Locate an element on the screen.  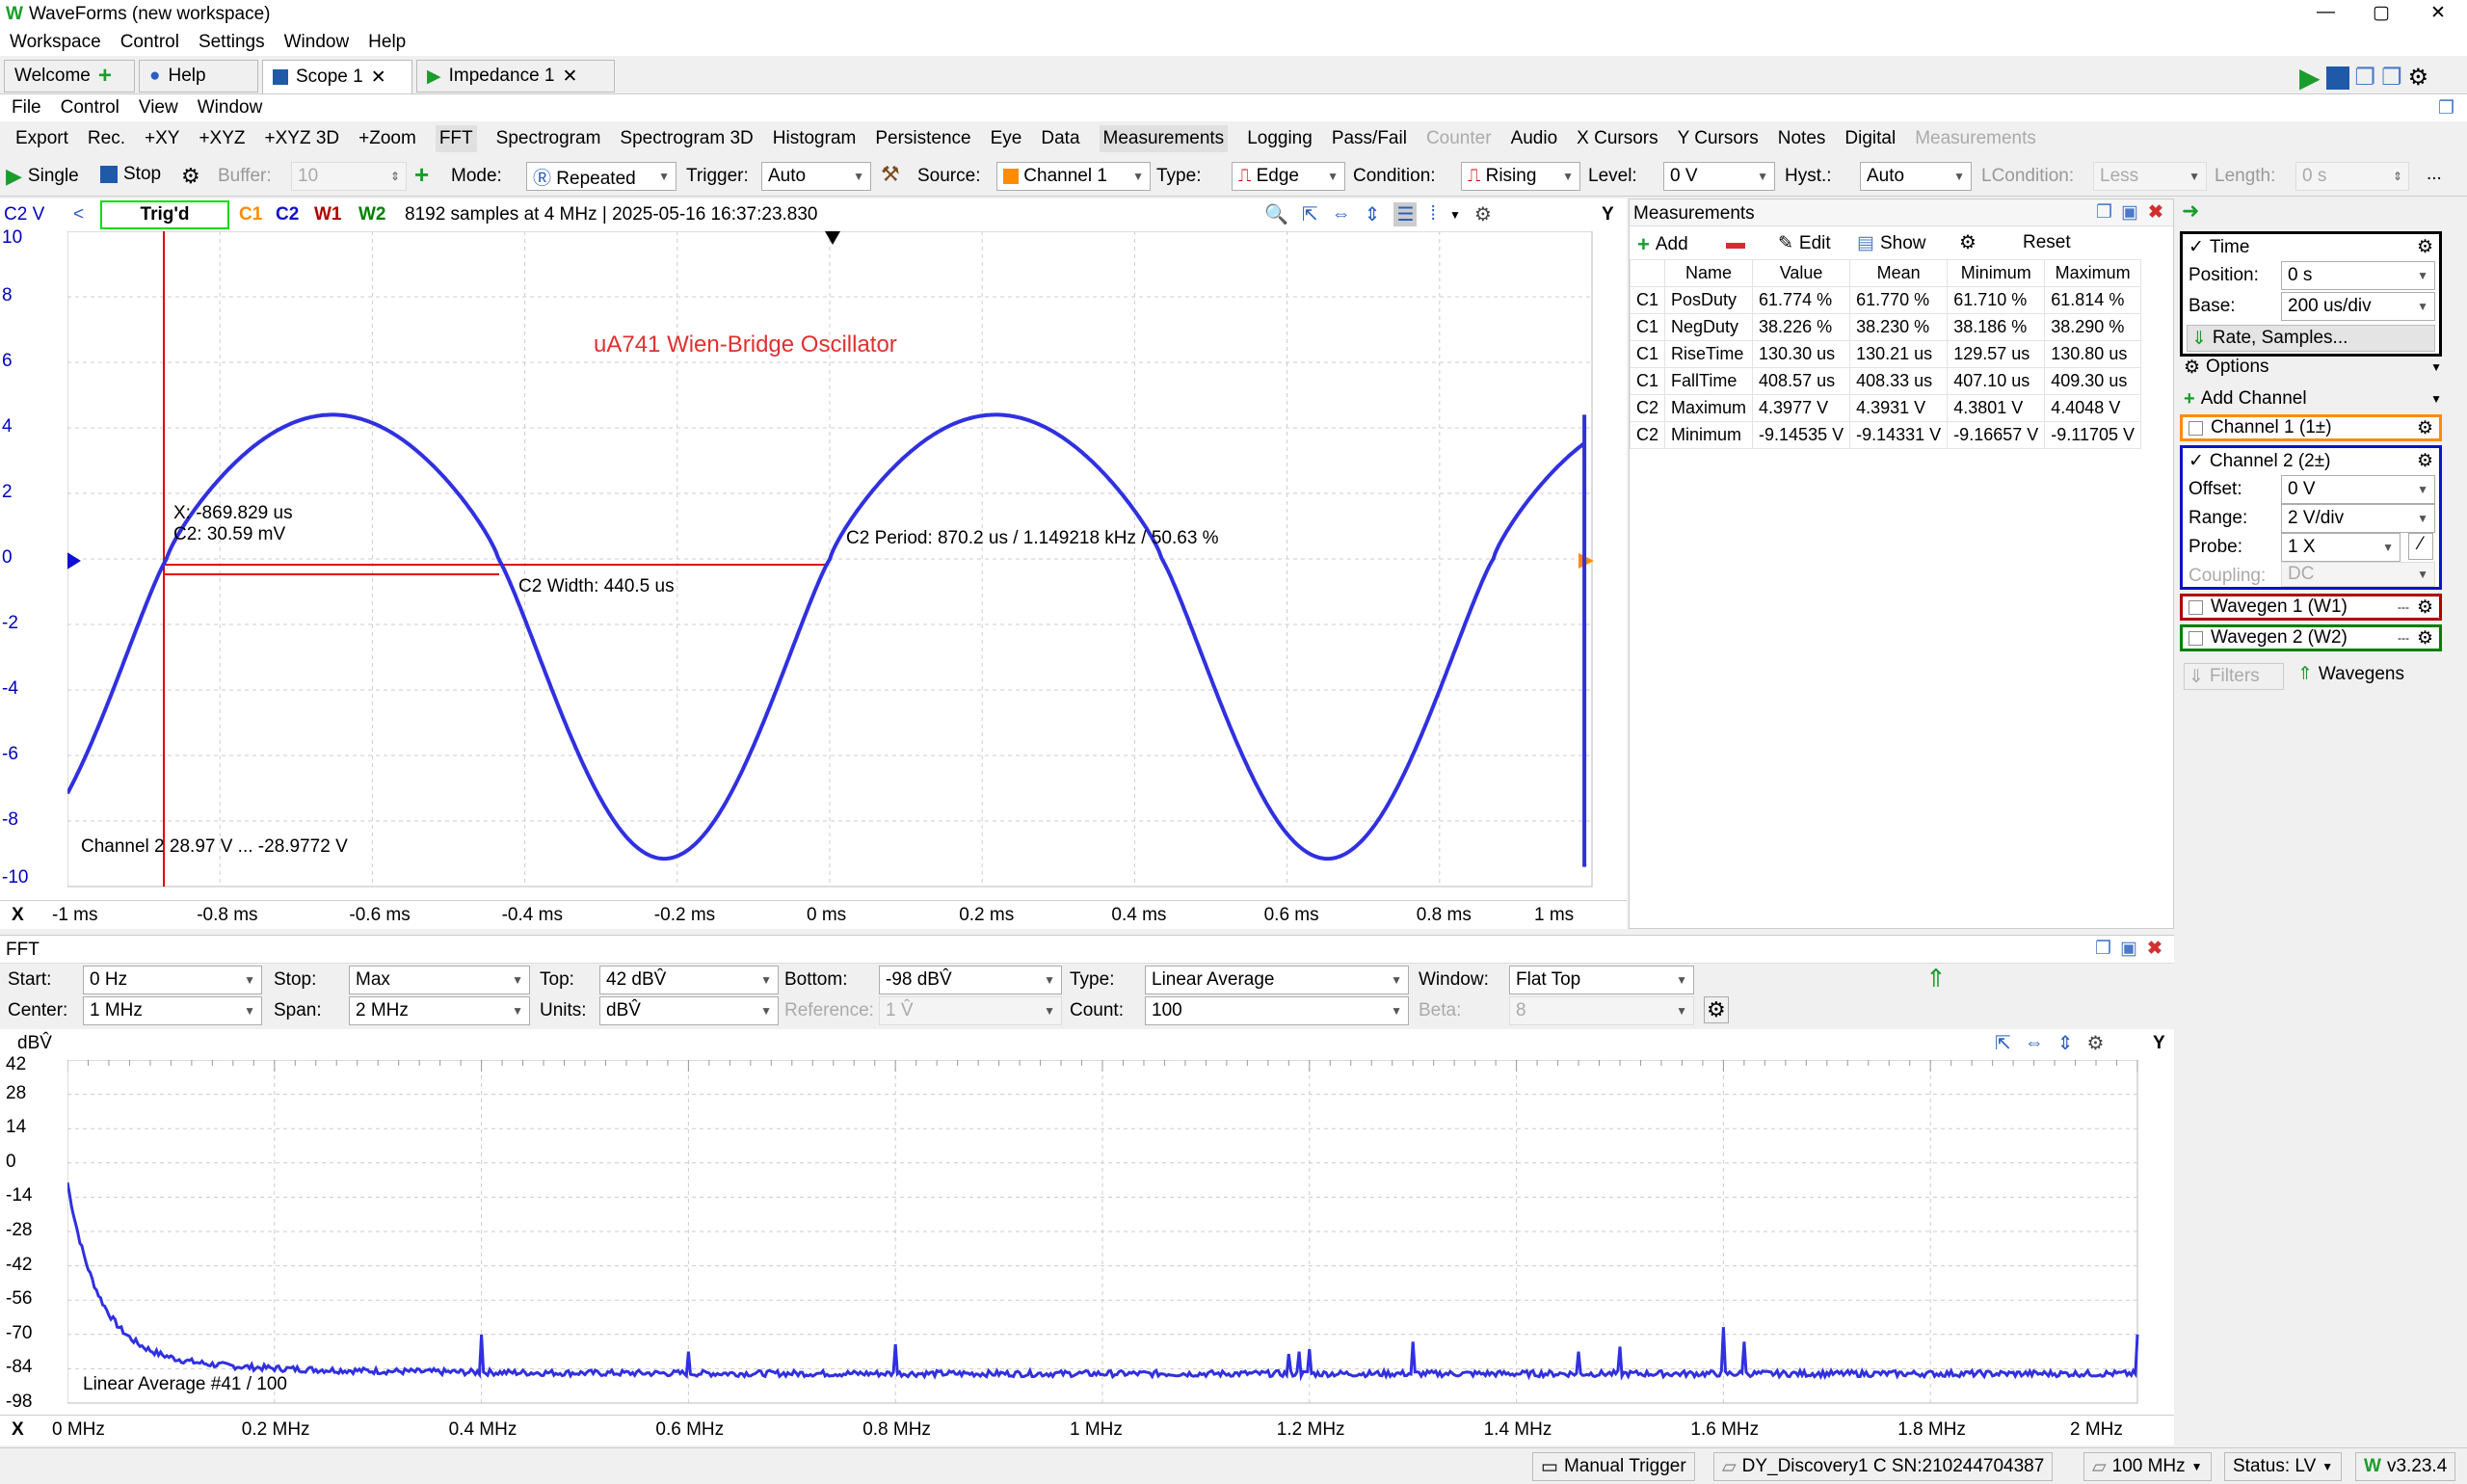
wavegen-2-mode-icon: --- is located at coordinates (2403, 638).